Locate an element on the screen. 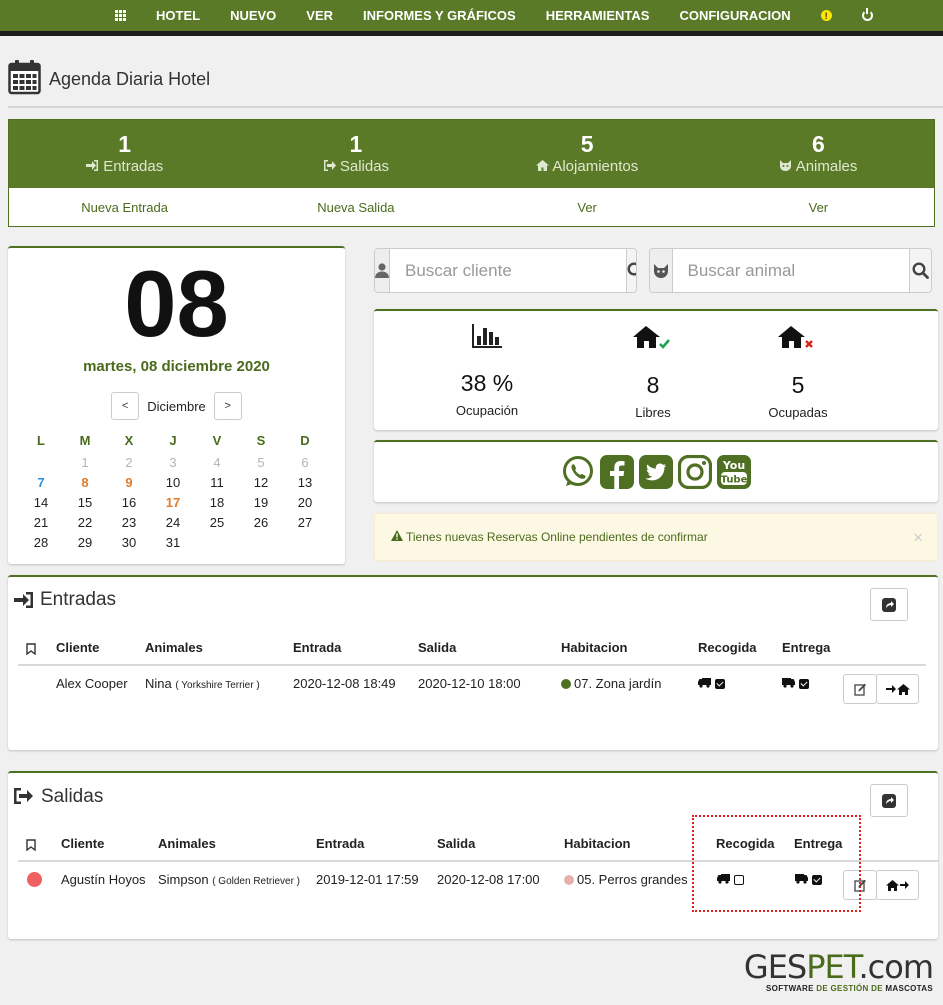 Image resolution: width=943 pixels, height=1005 pixels. summary-salidas: 1 Salidas is located at coordinates (355, 154).